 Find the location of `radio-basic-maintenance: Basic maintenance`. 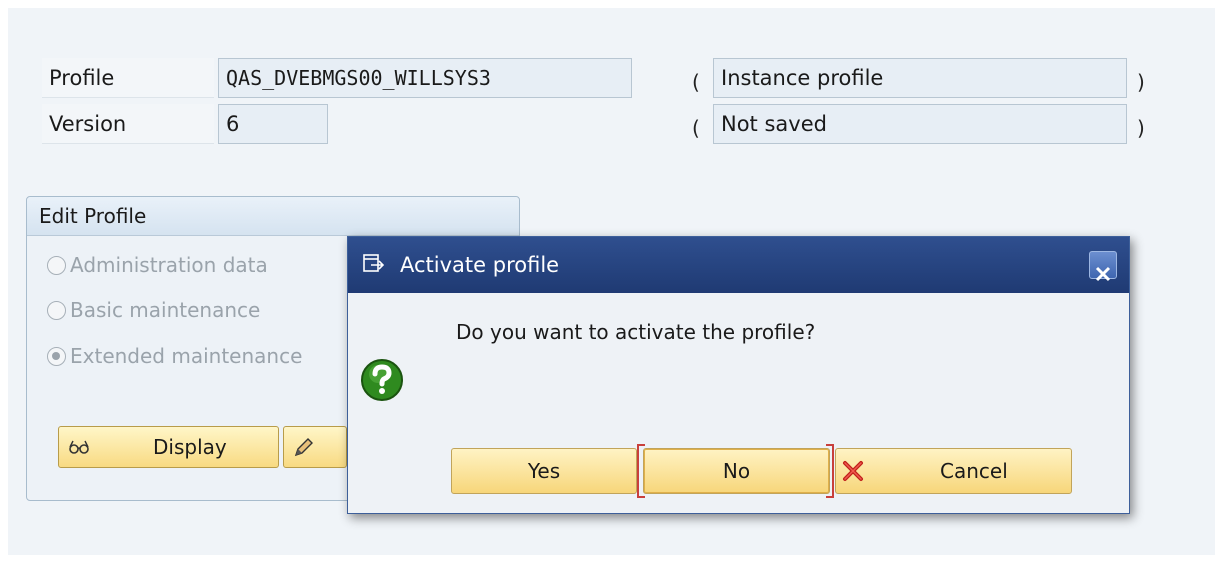

radio-basic-maintenance: Basic maintenance is located at coordinates (153, 310).